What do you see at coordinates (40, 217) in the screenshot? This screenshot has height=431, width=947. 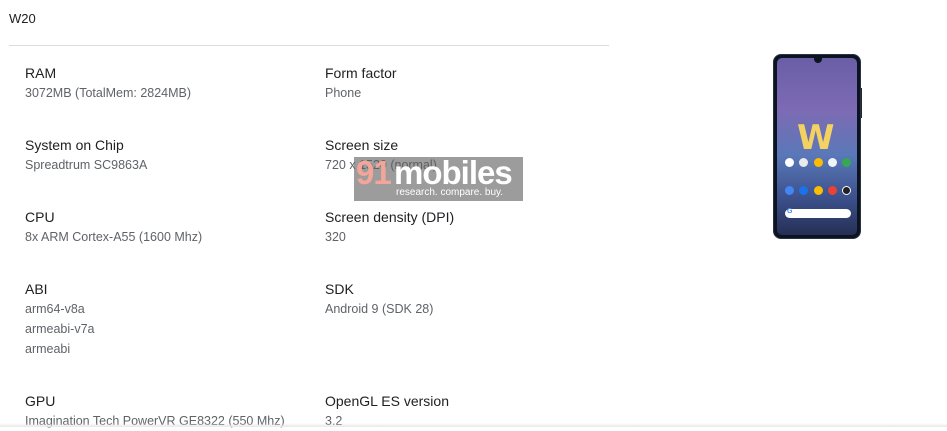 I see `spec-label: CPU` at bounding box center [40, 217].